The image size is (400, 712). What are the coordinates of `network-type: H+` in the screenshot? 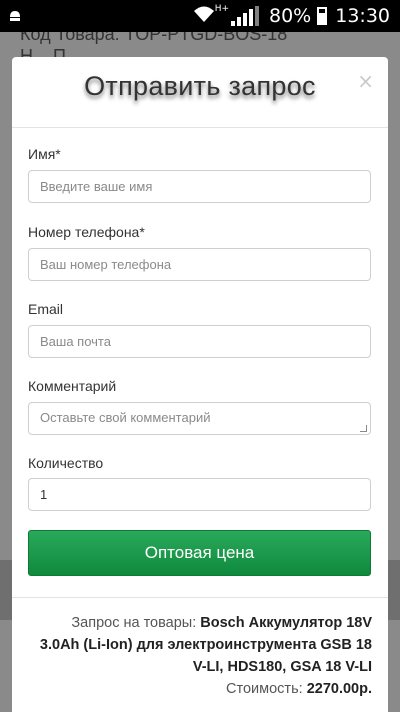 It's located at (221, 9).